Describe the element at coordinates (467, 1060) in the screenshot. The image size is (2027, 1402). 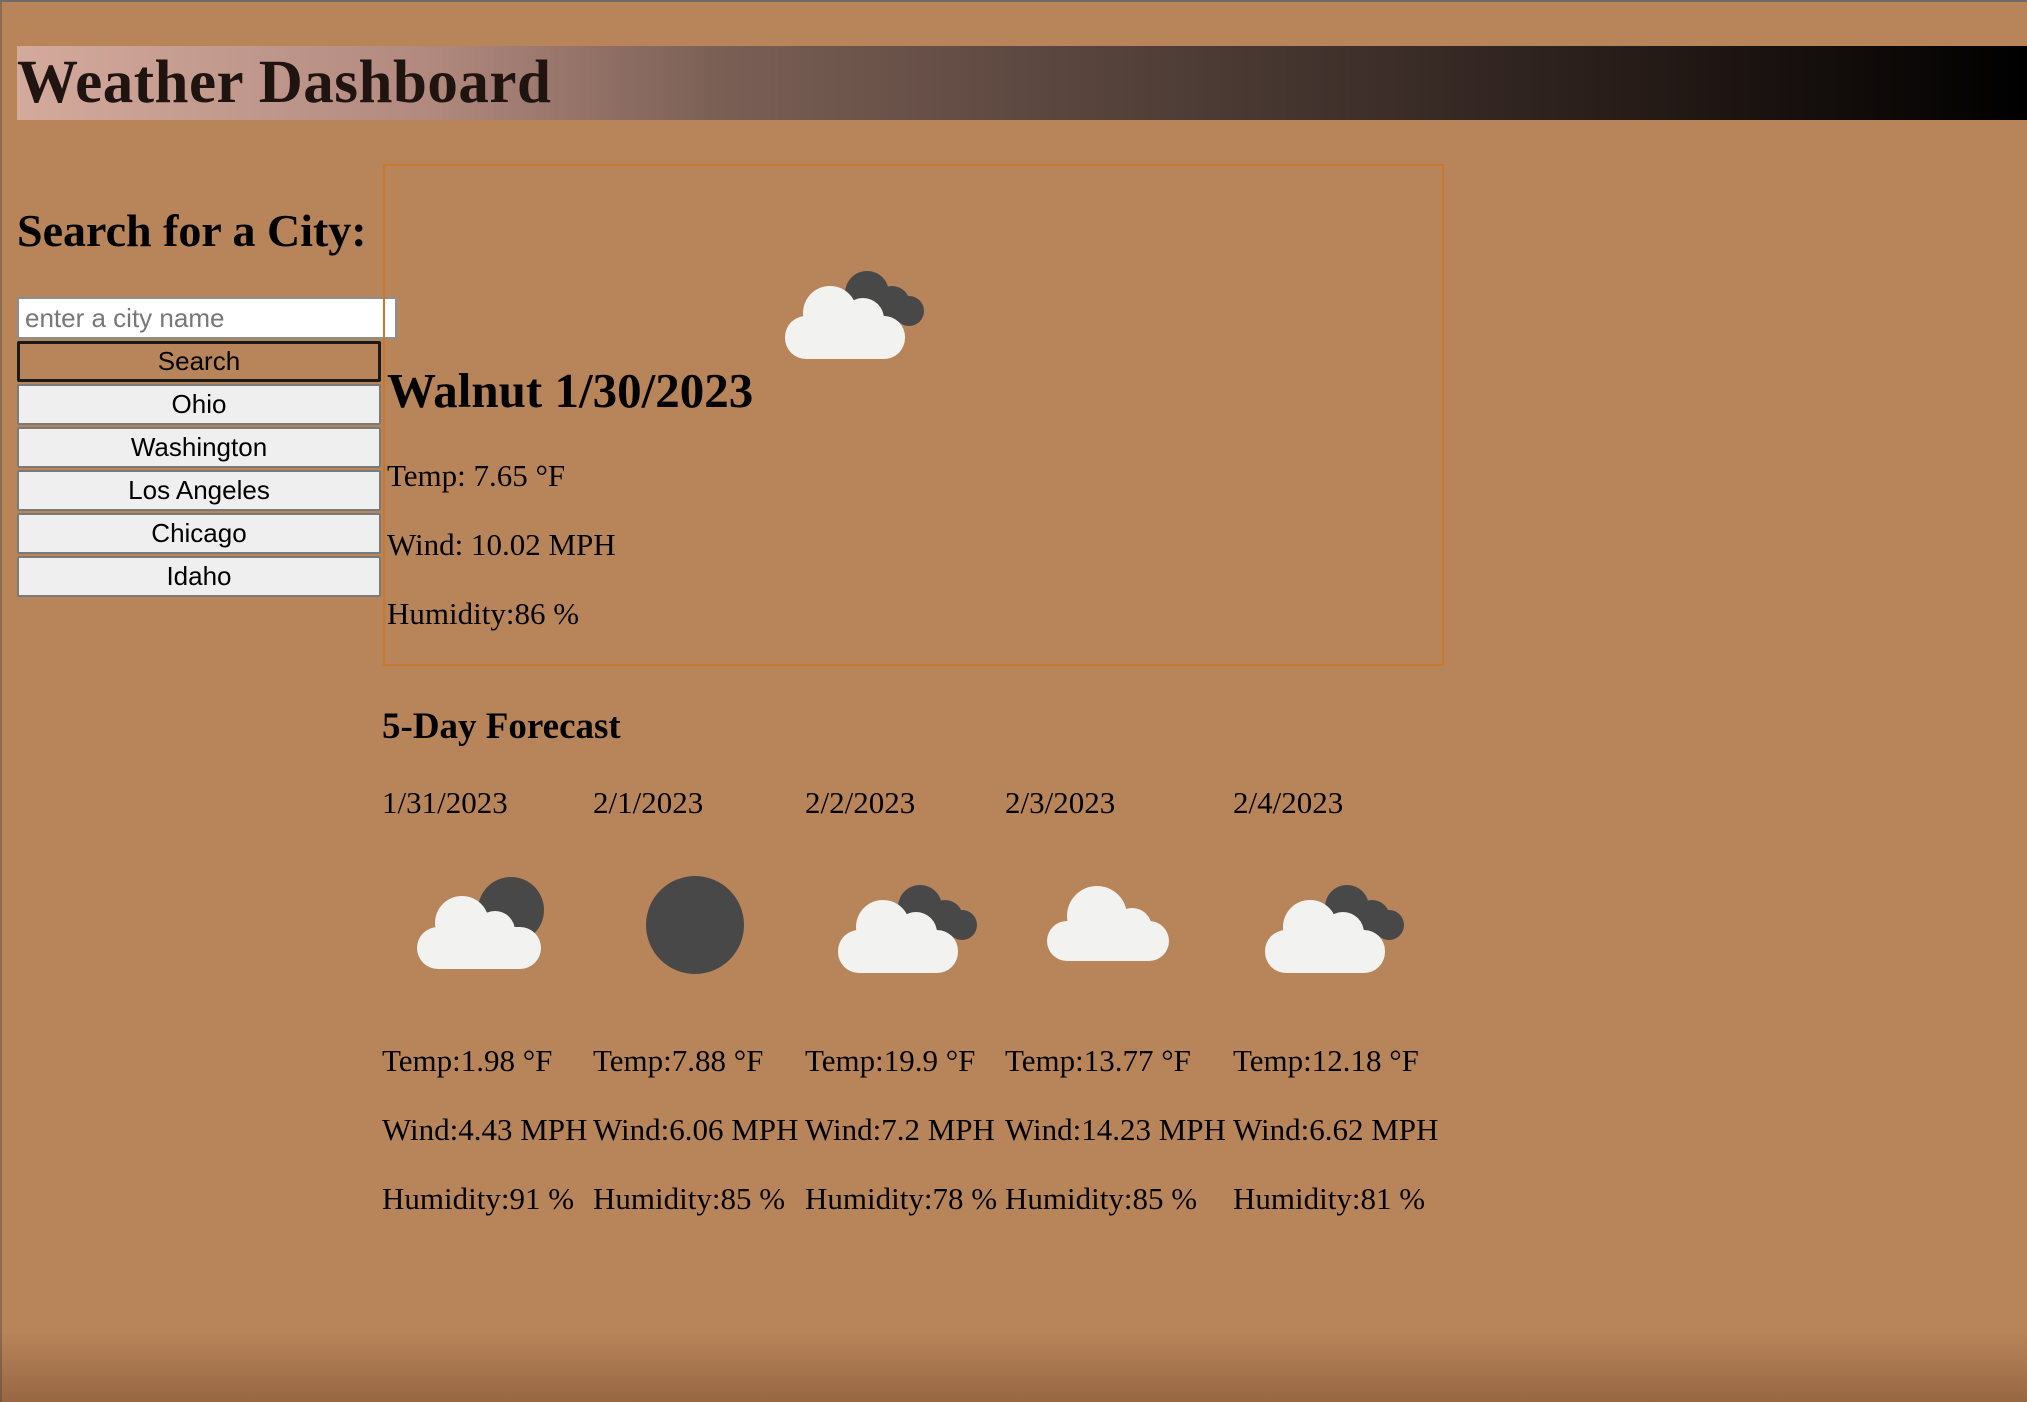
I see `forecast-temp: Temp:1.98 °F` at that location.